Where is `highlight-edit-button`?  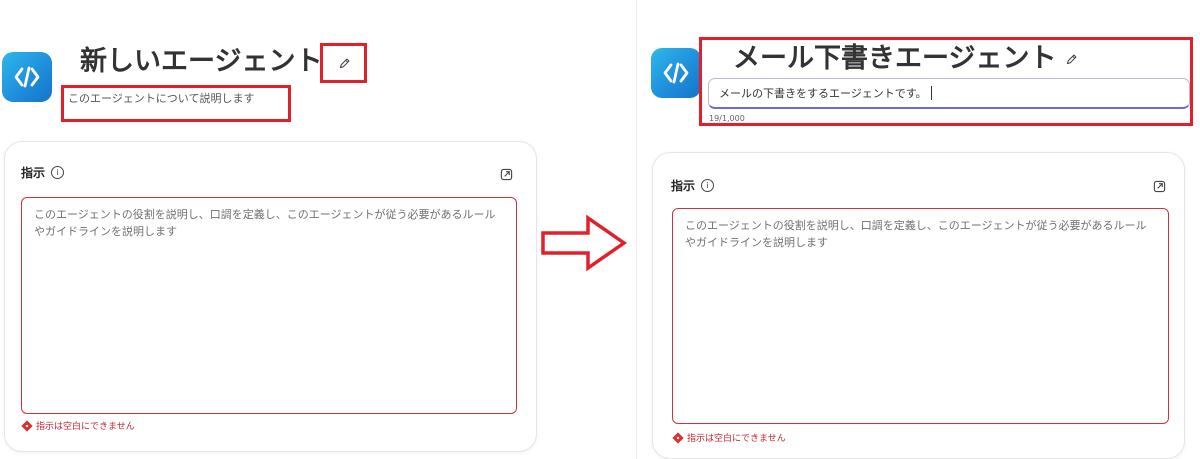
highlight-edit-button is located at coordinates (343, 63).